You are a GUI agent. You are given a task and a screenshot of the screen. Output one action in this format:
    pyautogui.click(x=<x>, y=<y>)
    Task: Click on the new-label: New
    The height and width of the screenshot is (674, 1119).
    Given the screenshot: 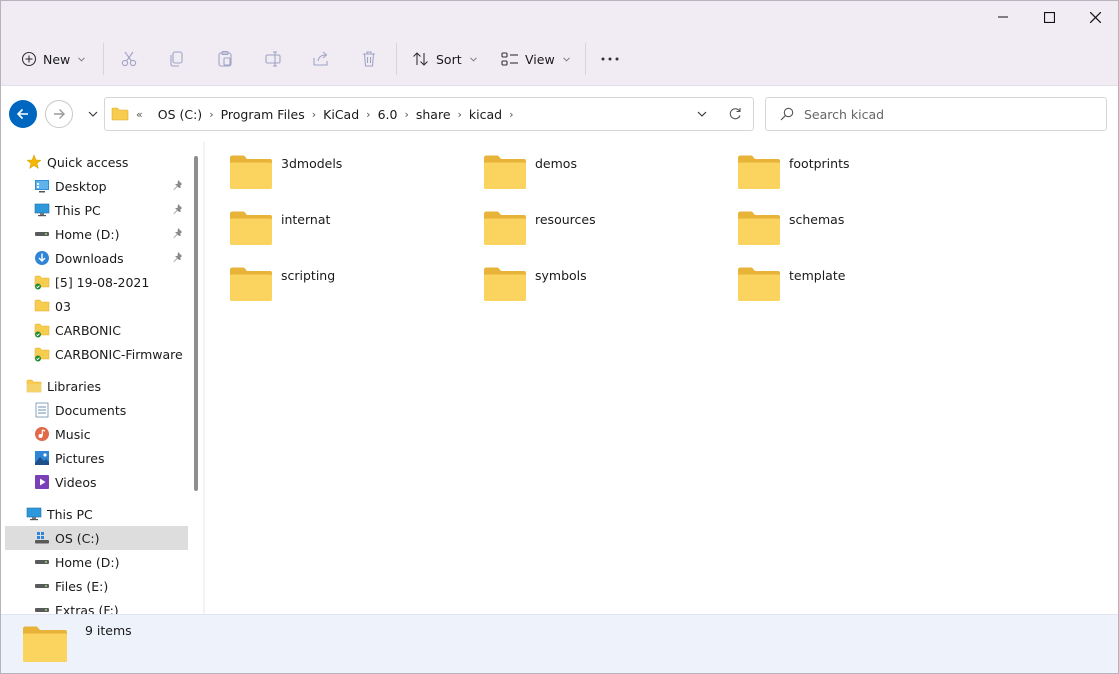 What is the action you would take?
    pyautogui.click(x=57, y=59)
    